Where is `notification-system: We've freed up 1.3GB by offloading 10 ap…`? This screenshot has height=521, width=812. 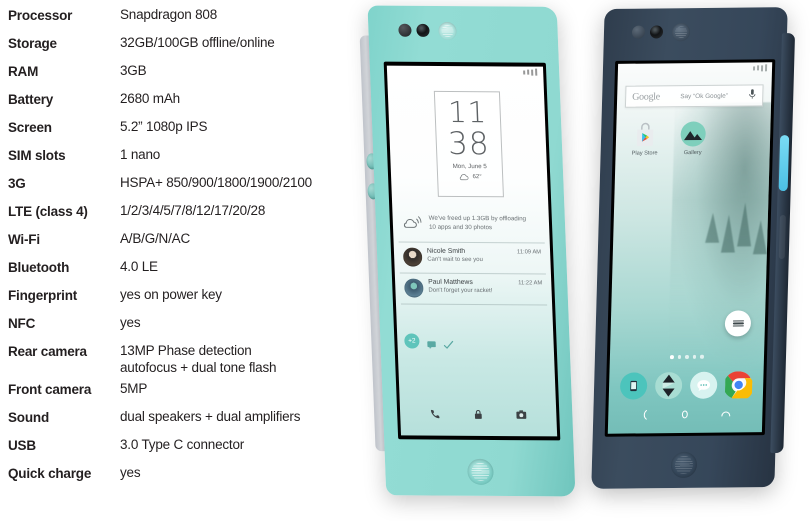 notification-system: We've freed up 1.3GB by offloading 10 ap… is located at coordinates (471, 226).